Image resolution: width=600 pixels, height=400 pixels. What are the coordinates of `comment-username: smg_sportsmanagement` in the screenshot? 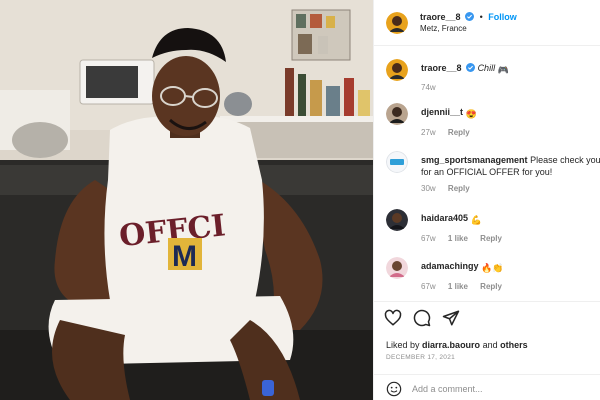 It's located at (474, 160).